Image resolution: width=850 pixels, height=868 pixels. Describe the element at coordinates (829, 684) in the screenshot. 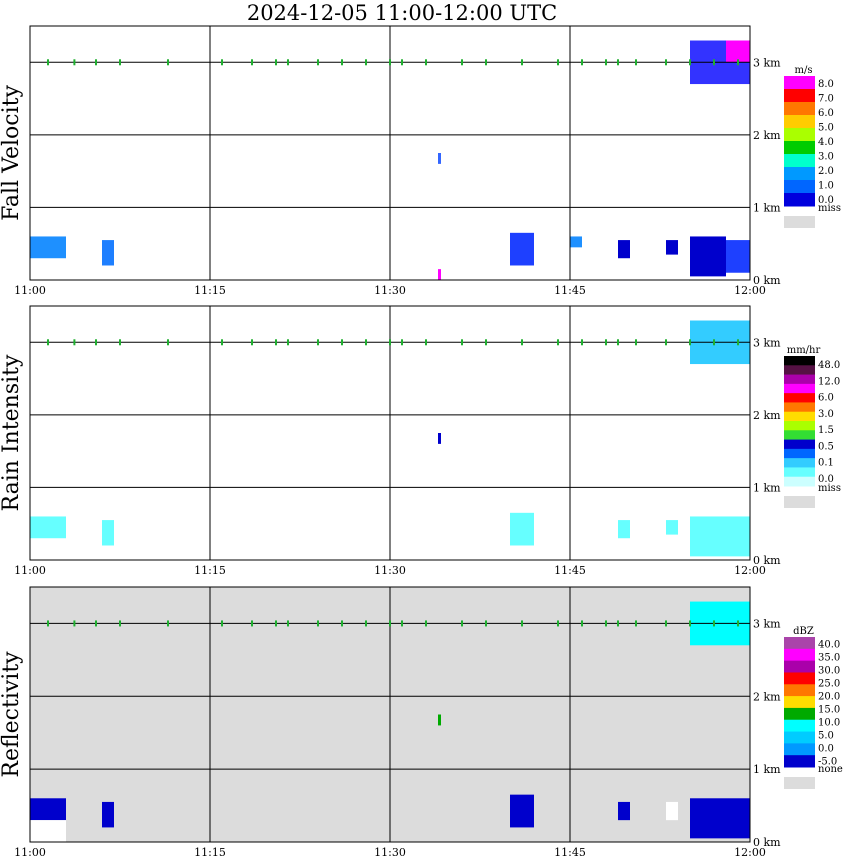

I see `colorbar-label: 25.0` at that location.